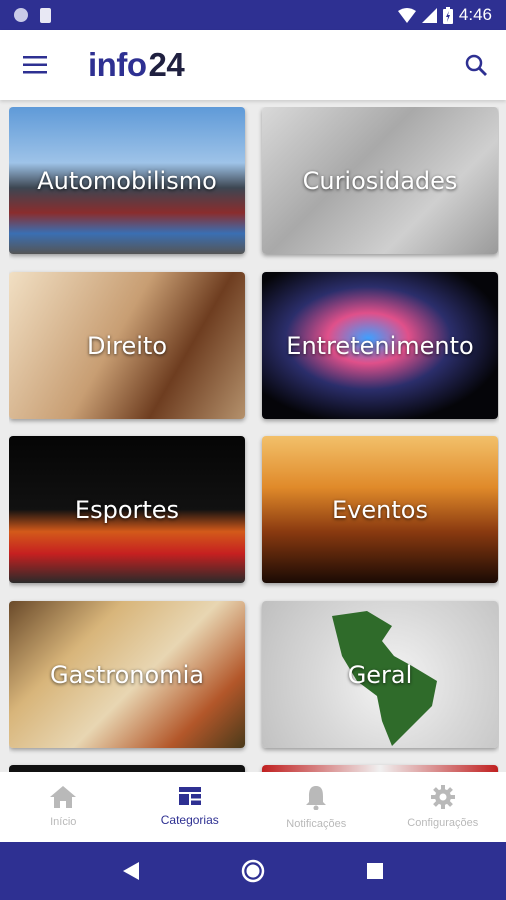 This screenshot has width=506, height=900. Describe the element at coordinates (443, 823) in the screenshot. I see `nav-label: Configurações` at that location.